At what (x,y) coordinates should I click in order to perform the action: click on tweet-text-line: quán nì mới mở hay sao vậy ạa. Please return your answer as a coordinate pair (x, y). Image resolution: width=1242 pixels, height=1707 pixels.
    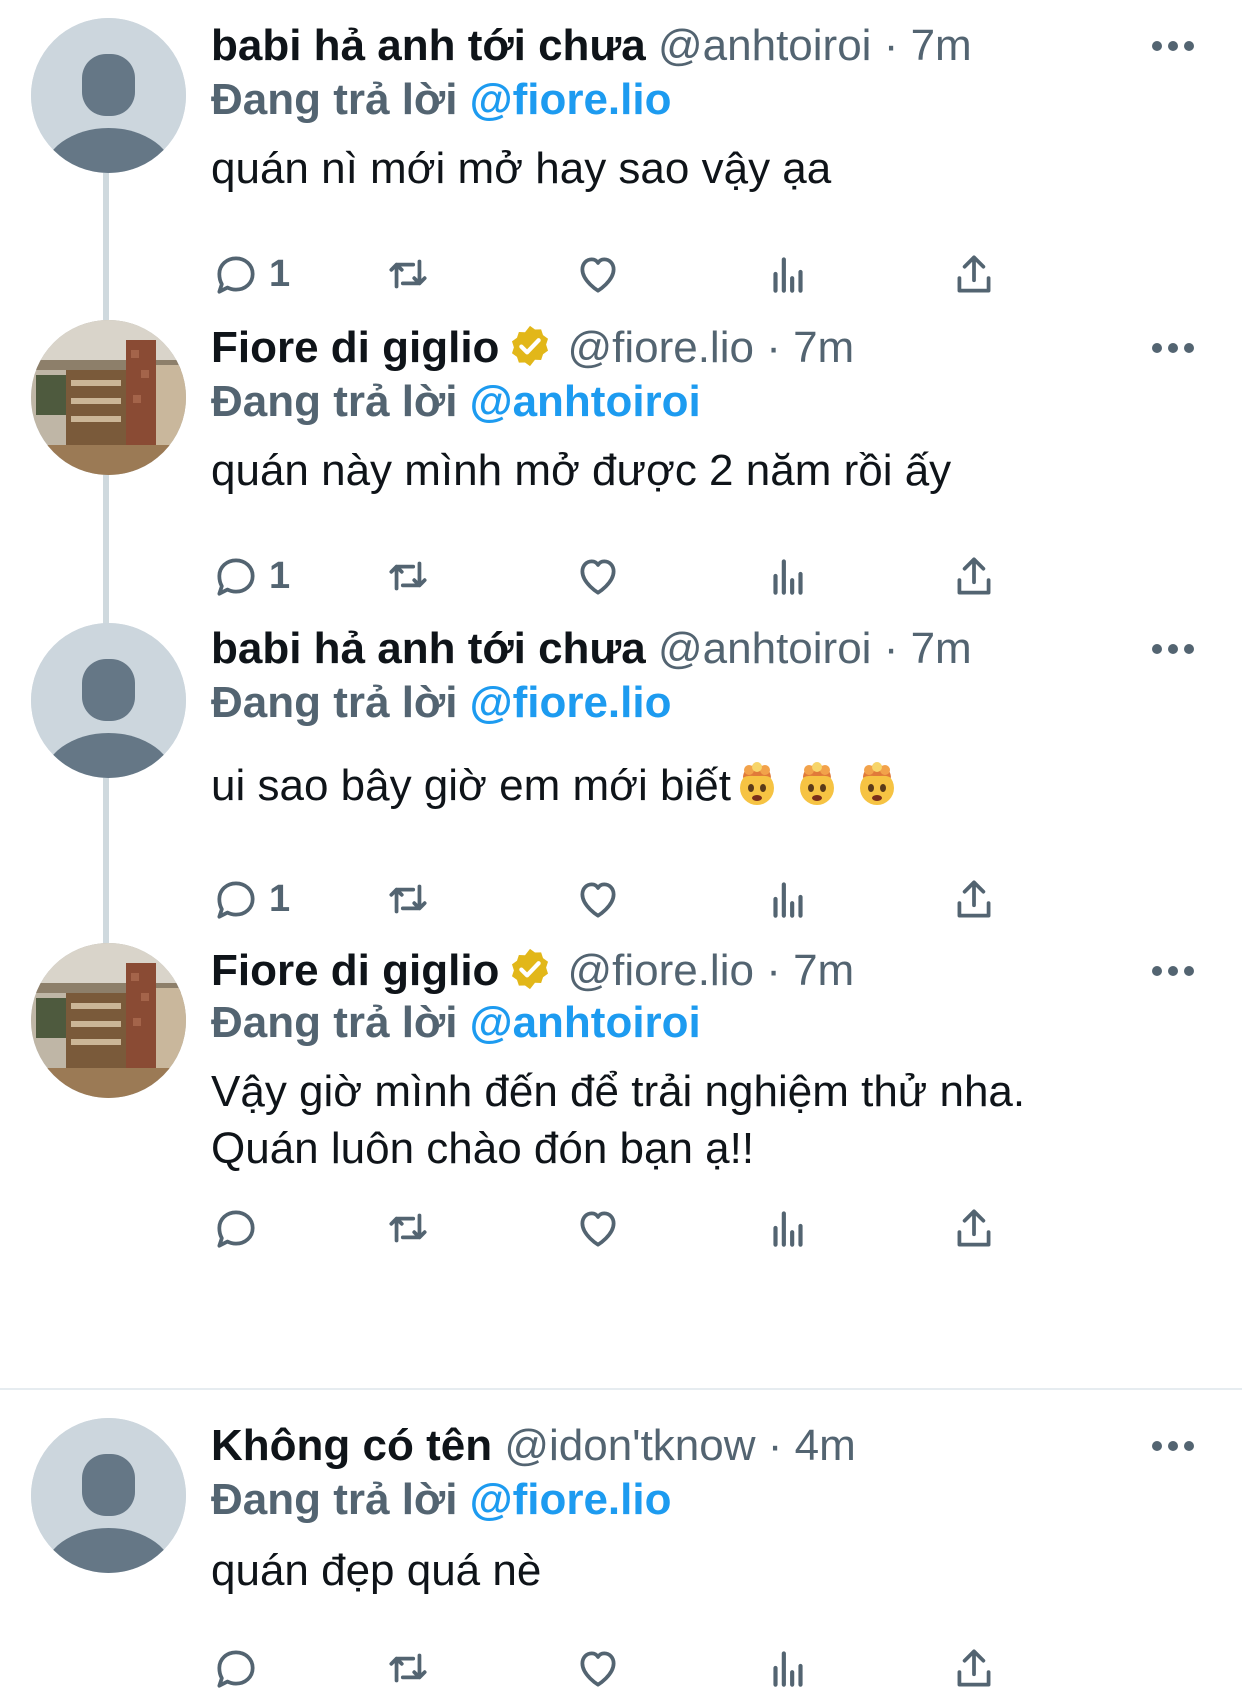
    Looking at the image, I should click on (521, 168).